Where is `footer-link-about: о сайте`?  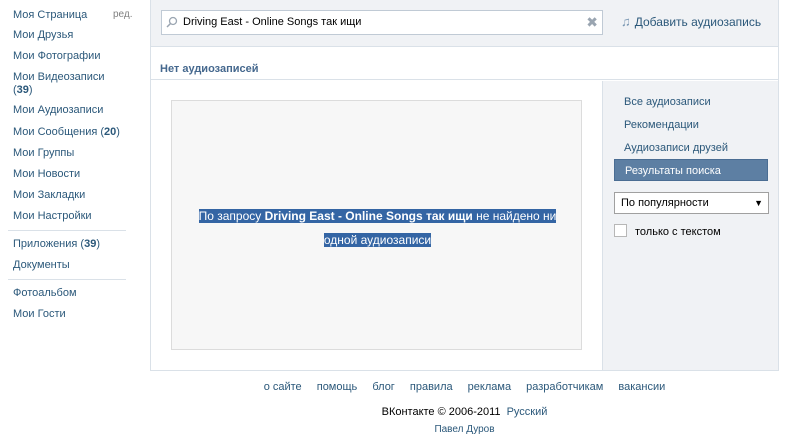
footer-link-about: о сайте is located at coordinates (283, 387).